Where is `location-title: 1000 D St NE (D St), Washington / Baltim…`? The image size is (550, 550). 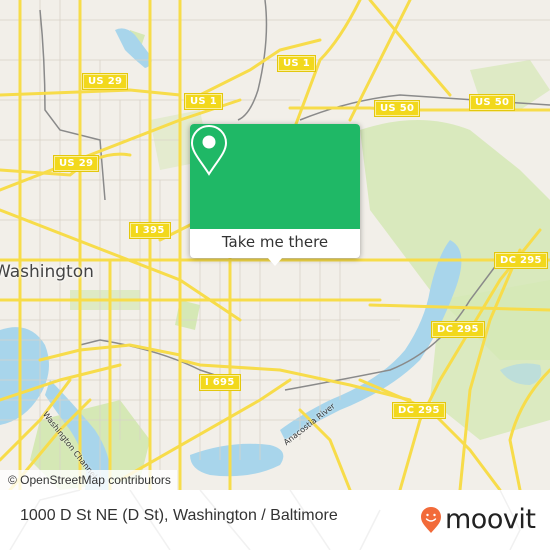
location-title: 1000 D St NE (D St), Washington / Baltim… is located at coordinates (179, 515).